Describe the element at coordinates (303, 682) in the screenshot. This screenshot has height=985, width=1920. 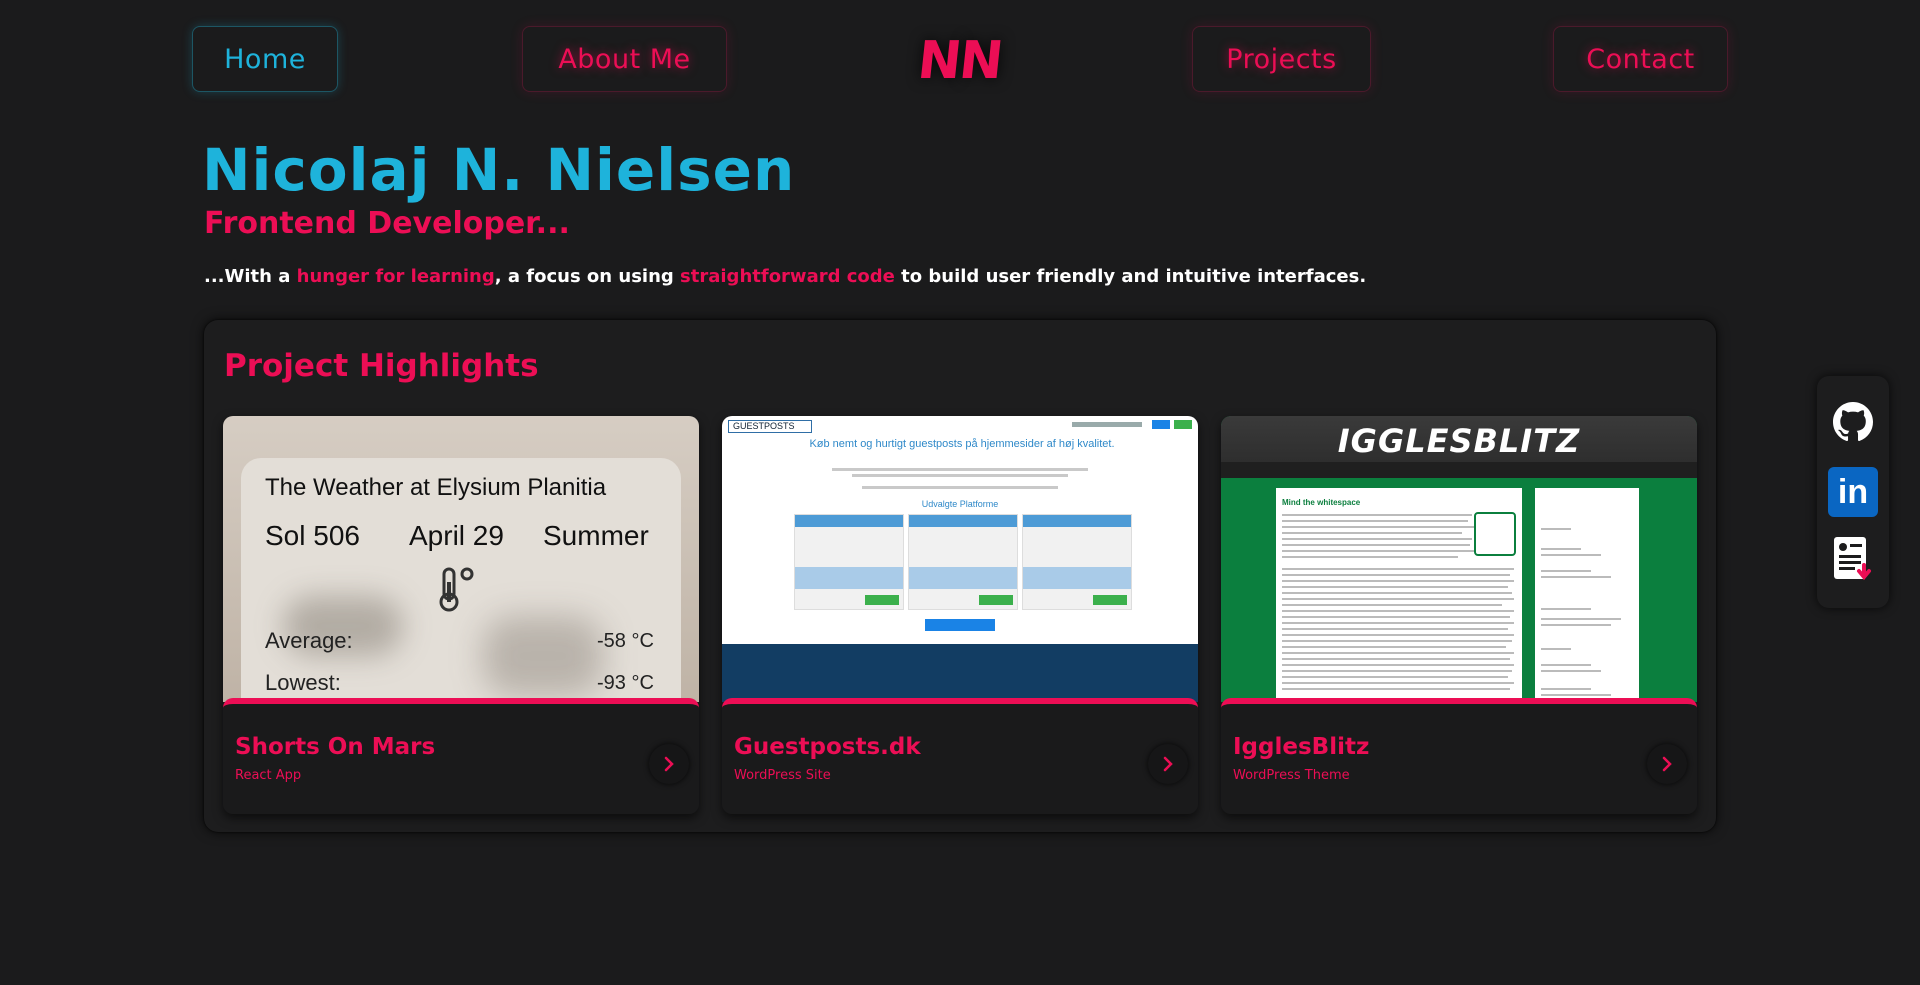
I see `weather-low-label: Lowest:` at that location.